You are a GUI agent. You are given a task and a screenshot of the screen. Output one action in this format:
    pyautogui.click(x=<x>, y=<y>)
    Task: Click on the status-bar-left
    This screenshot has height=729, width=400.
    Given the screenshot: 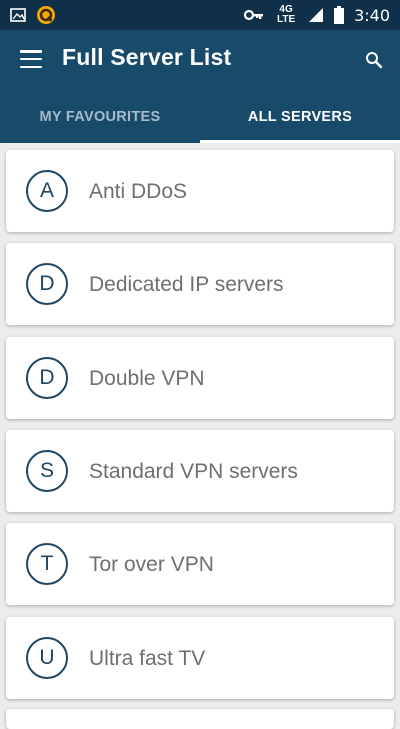 What is the action you would take?
    pyautogui.click(x=33, y=15)
    